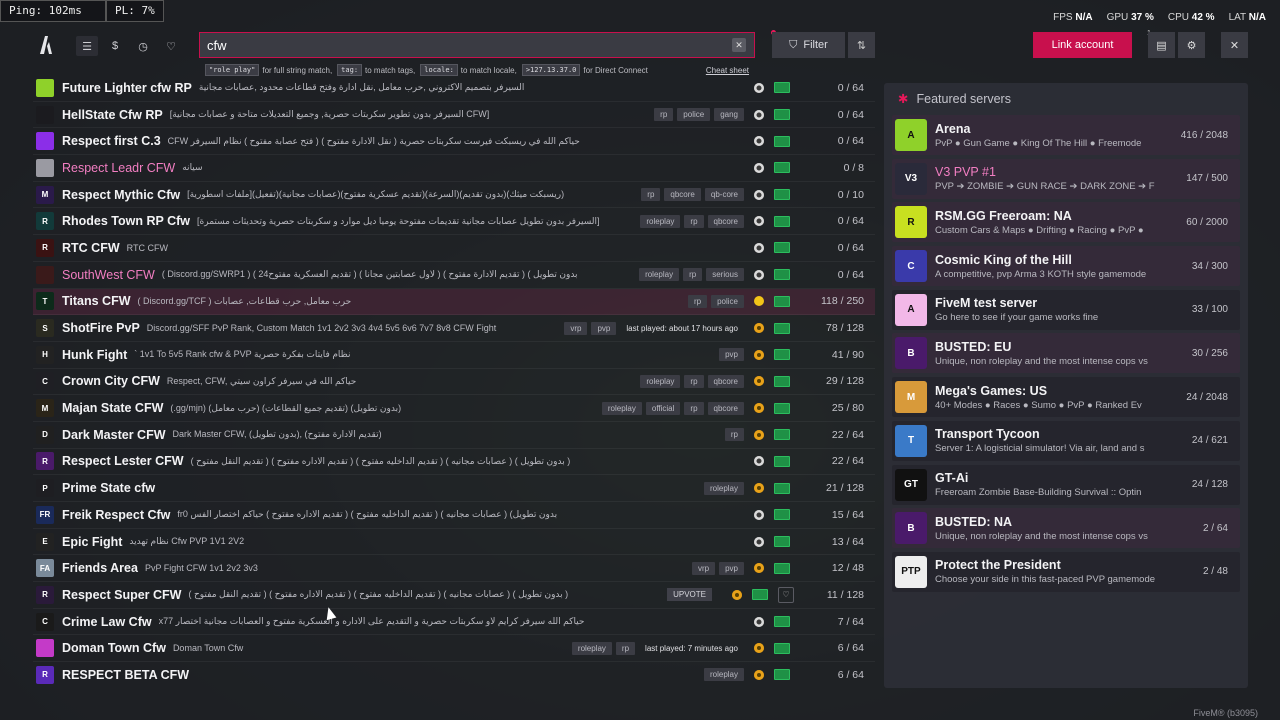  I want to click on featured-player-count: 24 / 128, so click(1209, 484).